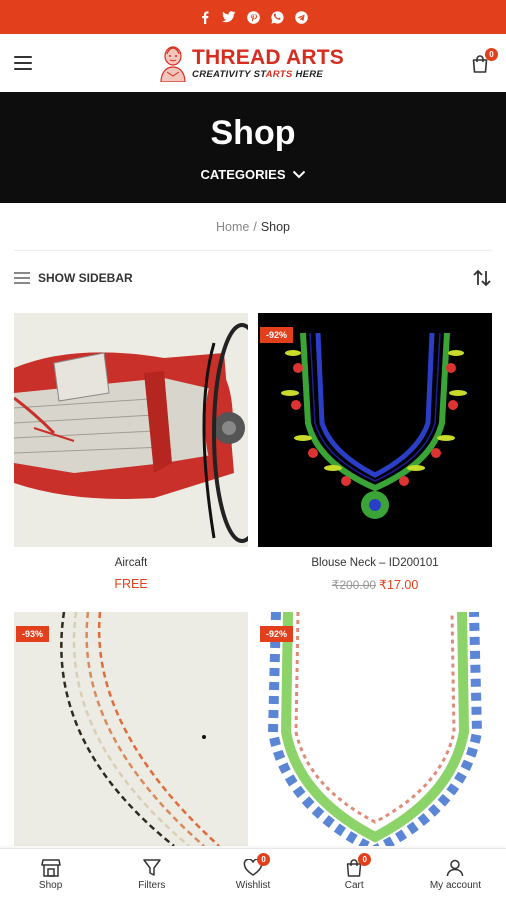 Image resolution: width=506 pixels, height=900 pixels. What do you see at coordinates (23, 63) in the screenshot?
I see `menu-icon` at bounding box center [23, 63].